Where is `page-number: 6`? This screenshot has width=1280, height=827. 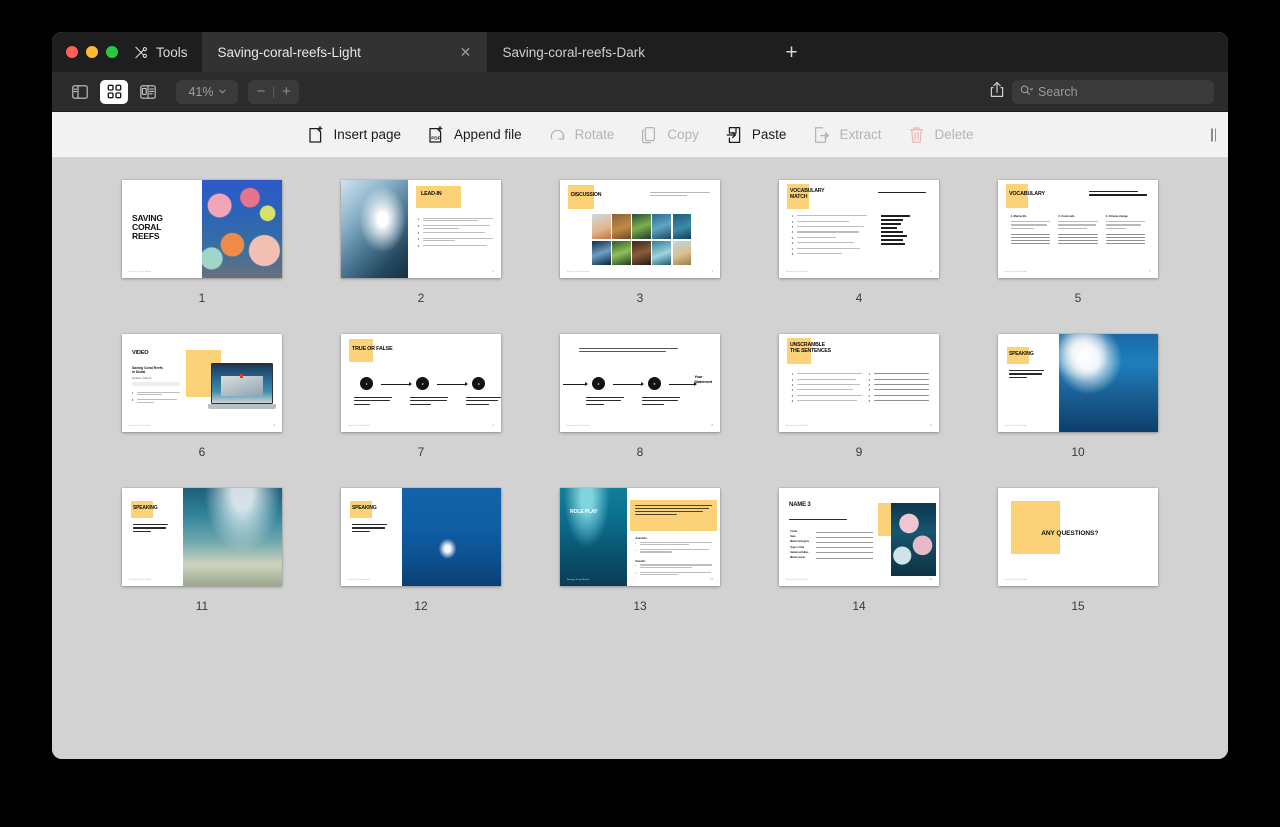
page-number: 6 is located at coordinates (202, 452).